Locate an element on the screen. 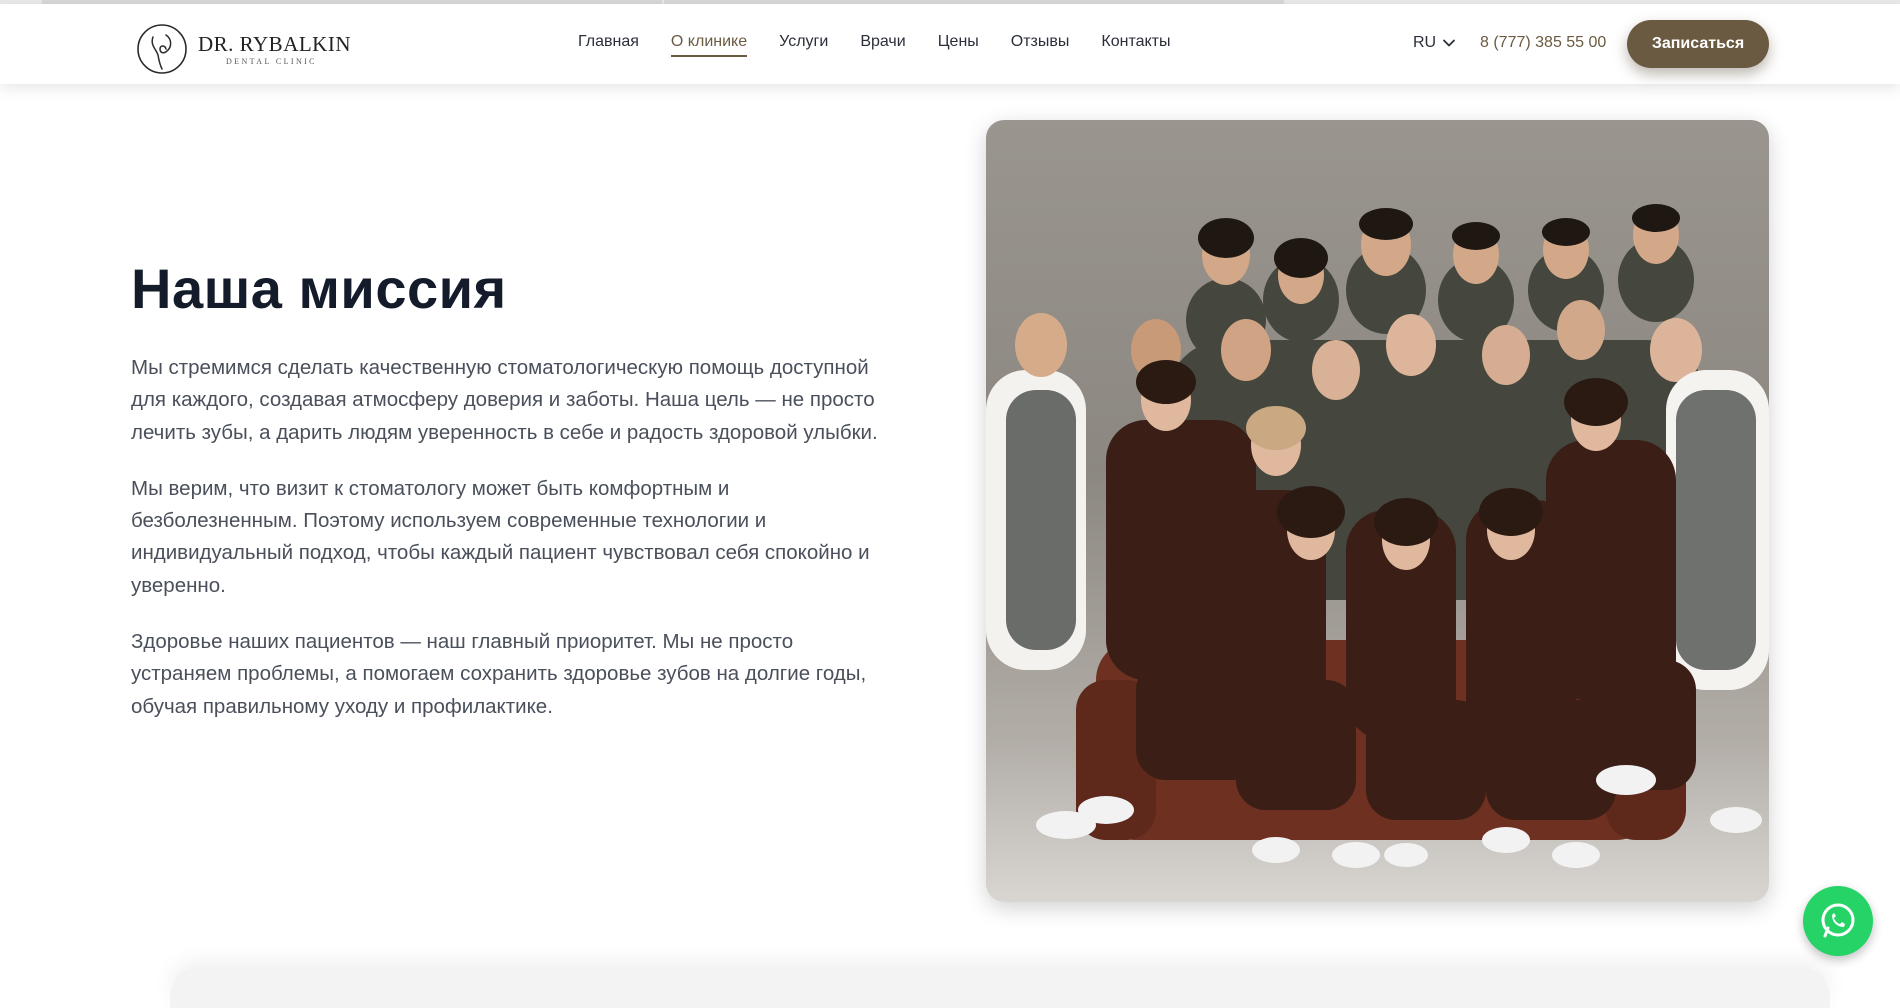 The image size is (1900, 1008). mission-title: Наша миссия is located at coordinates (319, 288).